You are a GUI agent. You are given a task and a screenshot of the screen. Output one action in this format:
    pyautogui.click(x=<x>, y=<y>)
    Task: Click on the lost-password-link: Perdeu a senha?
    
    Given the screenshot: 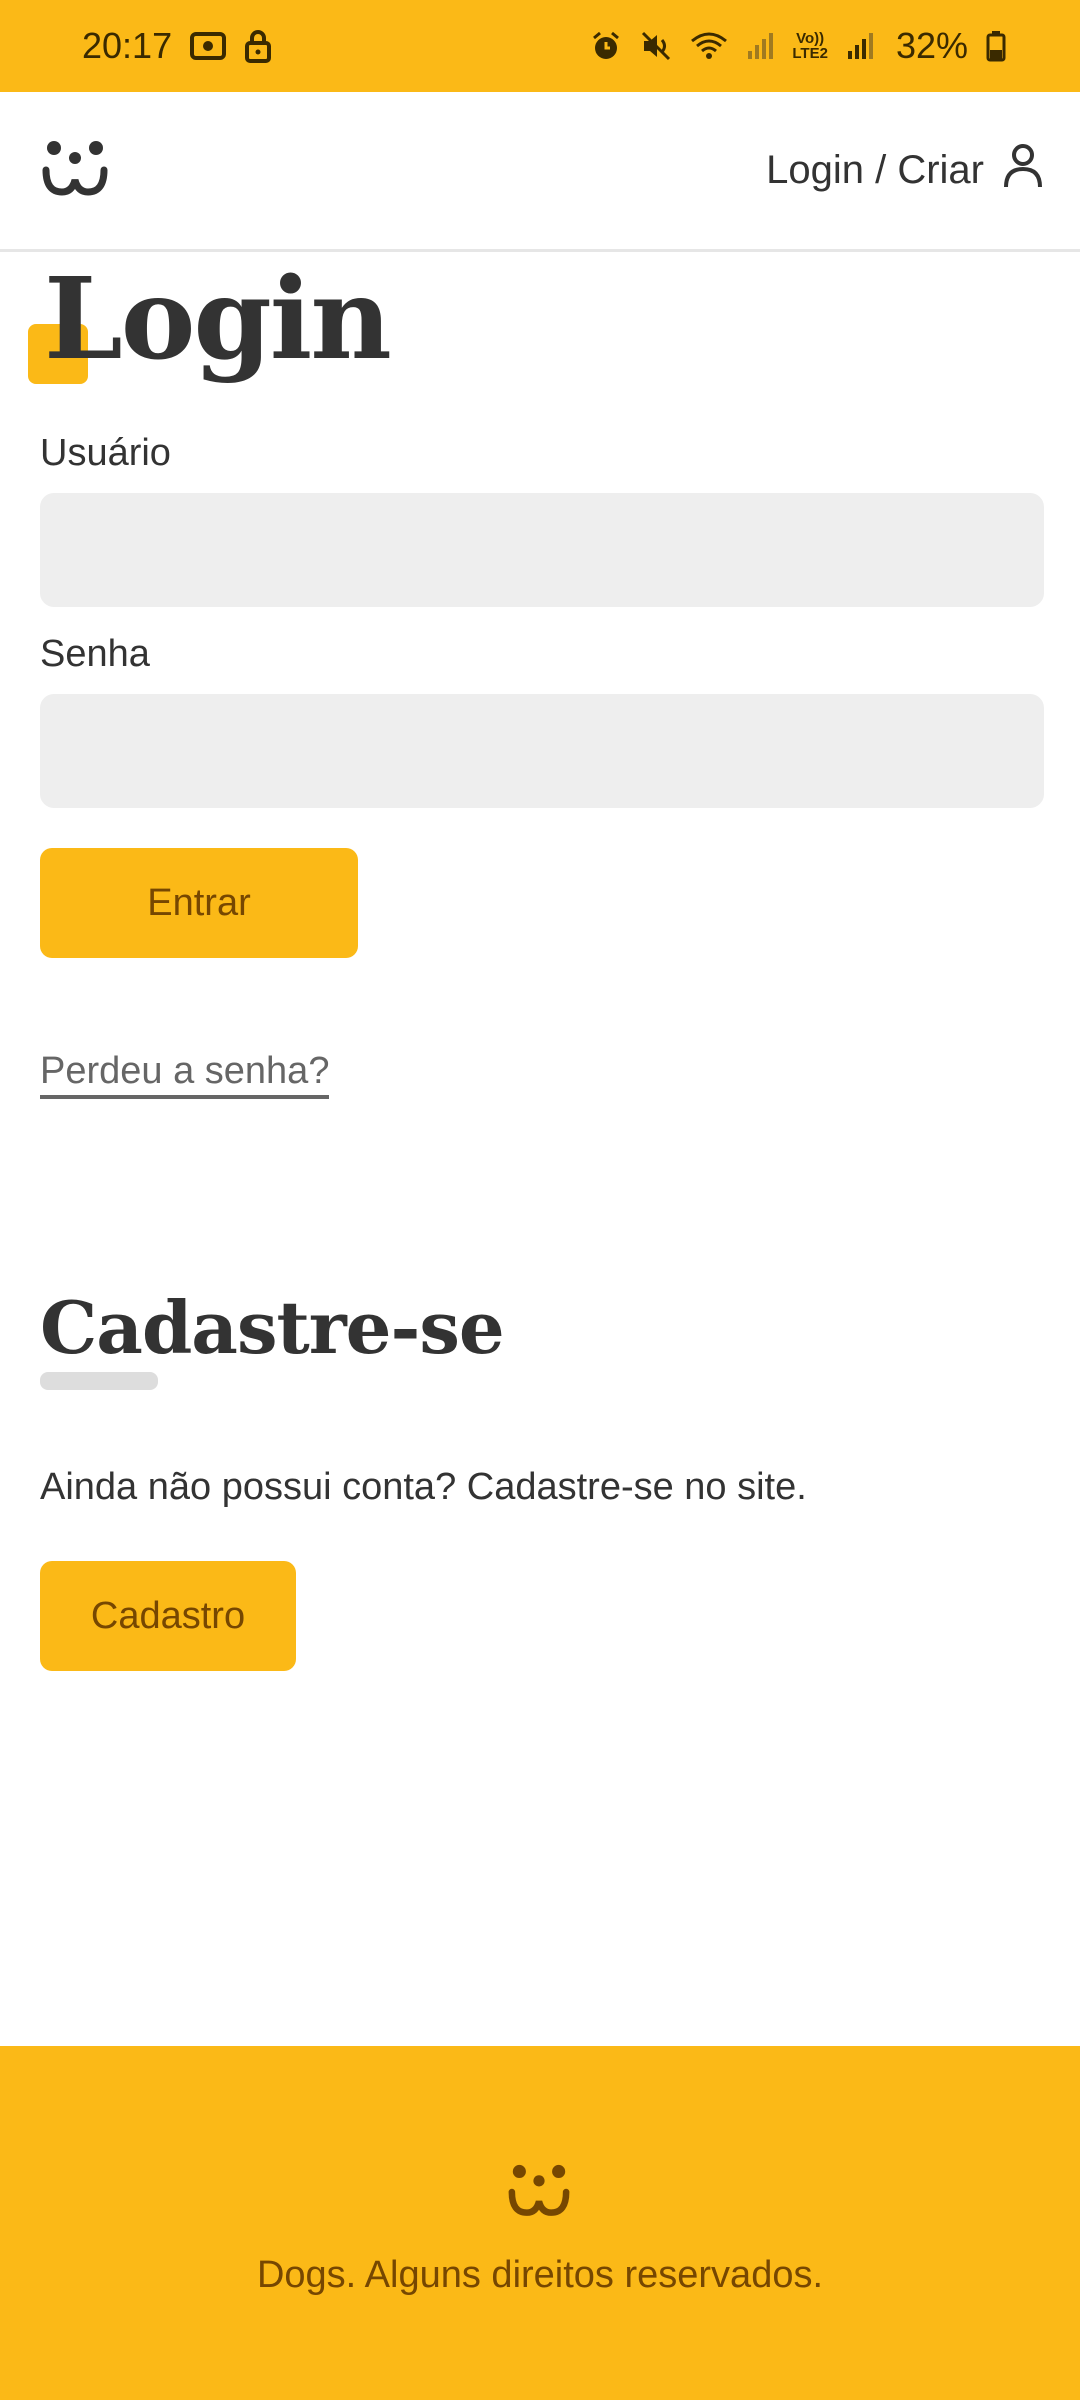 What is the action you would take?
    pyautogui.click(x=185, y=1074)
    